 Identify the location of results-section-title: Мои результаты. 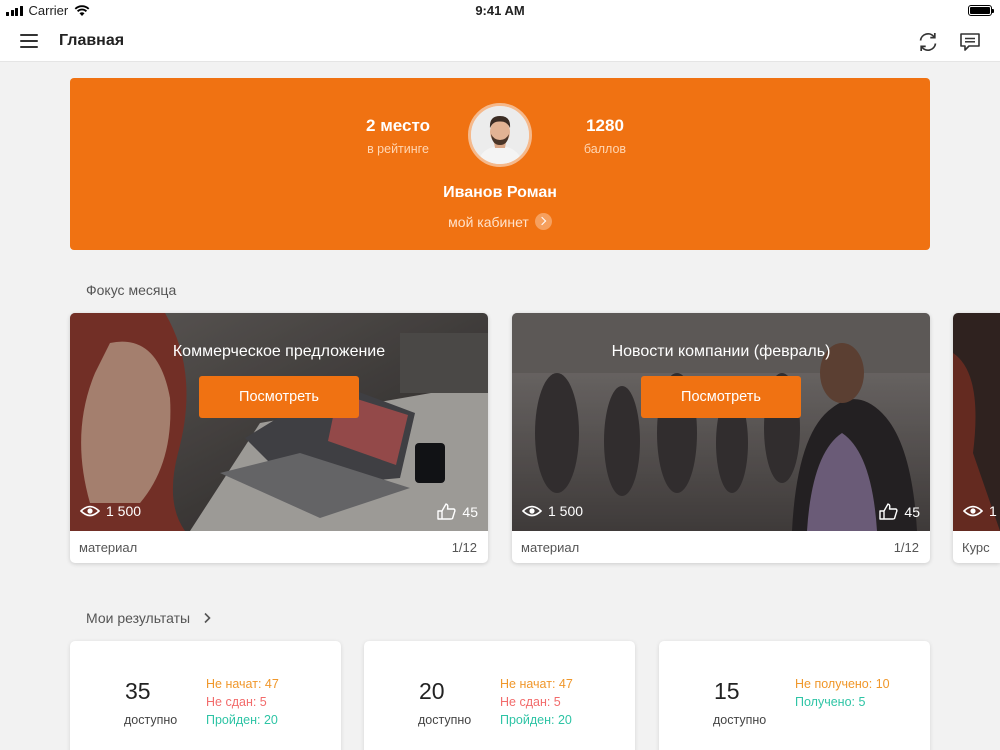
(149, 618).